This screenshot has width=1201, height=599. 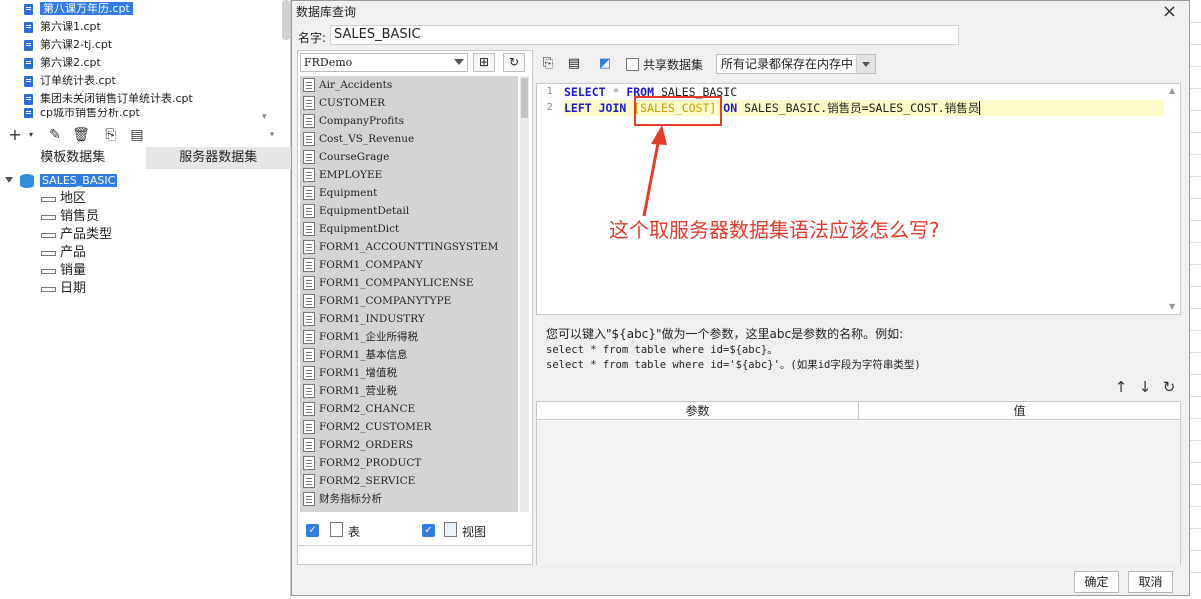 What do you see at coordinates (27, 181) in the screenshot?
I see `database-icon` at bounding box center [27, 181].